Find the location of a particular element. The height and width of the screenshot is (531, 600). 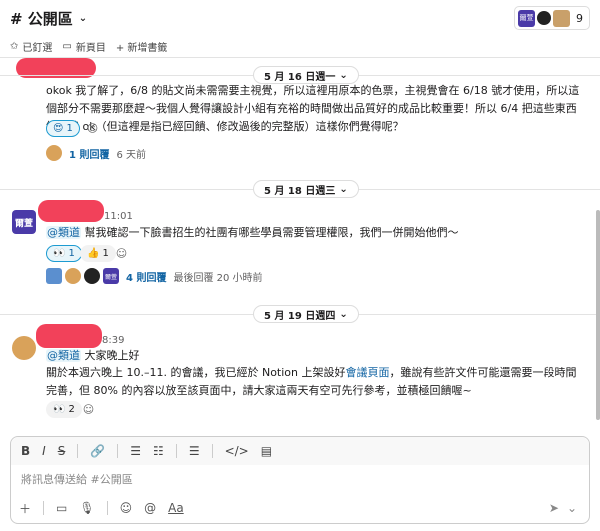

blockquote-icon: ☰ is located at coordinates (194, 451).